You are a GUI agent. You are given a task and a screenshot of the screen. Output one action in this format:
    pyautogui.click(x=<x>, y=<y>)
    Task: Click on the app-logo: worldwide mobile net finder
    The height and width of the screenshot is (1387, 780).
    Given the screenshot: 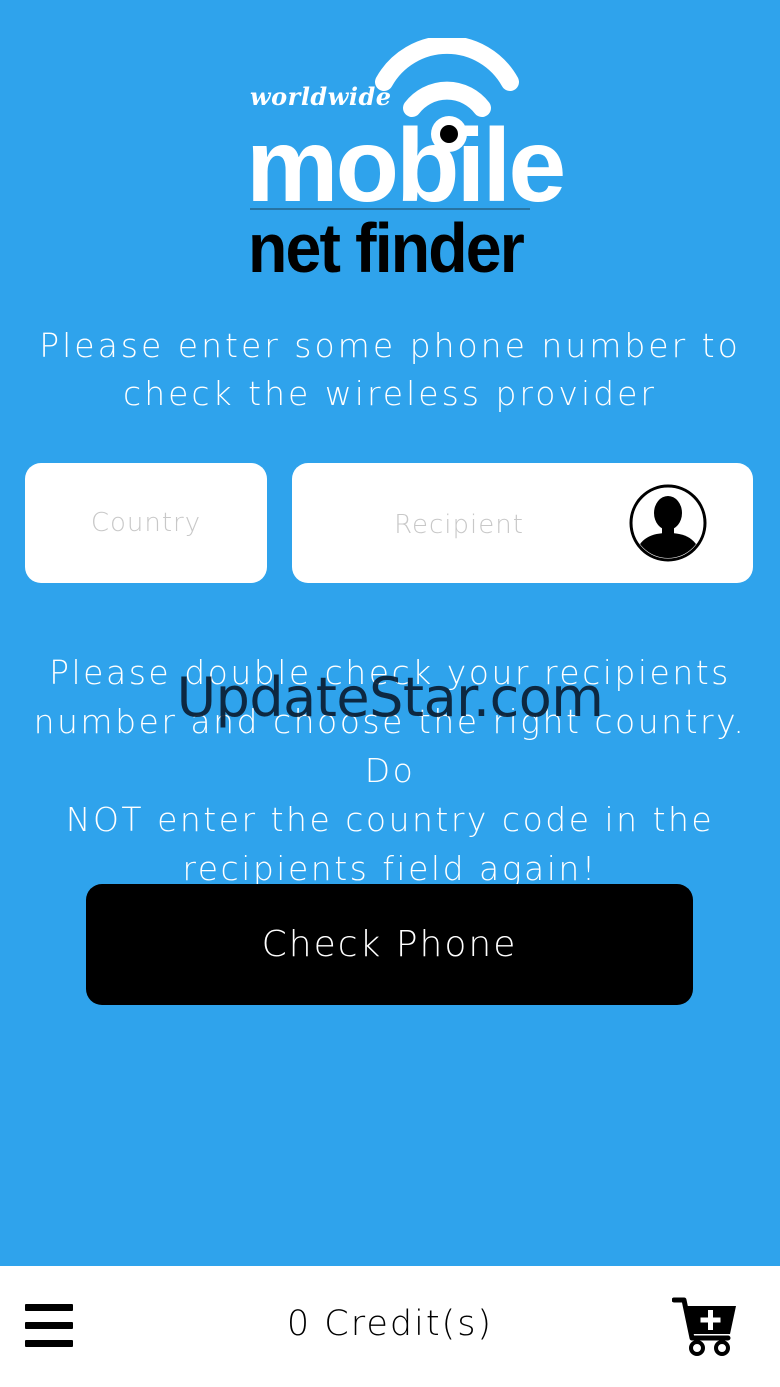 What is the action you would take?
    pyautogui.click(x=403, y=160)
    